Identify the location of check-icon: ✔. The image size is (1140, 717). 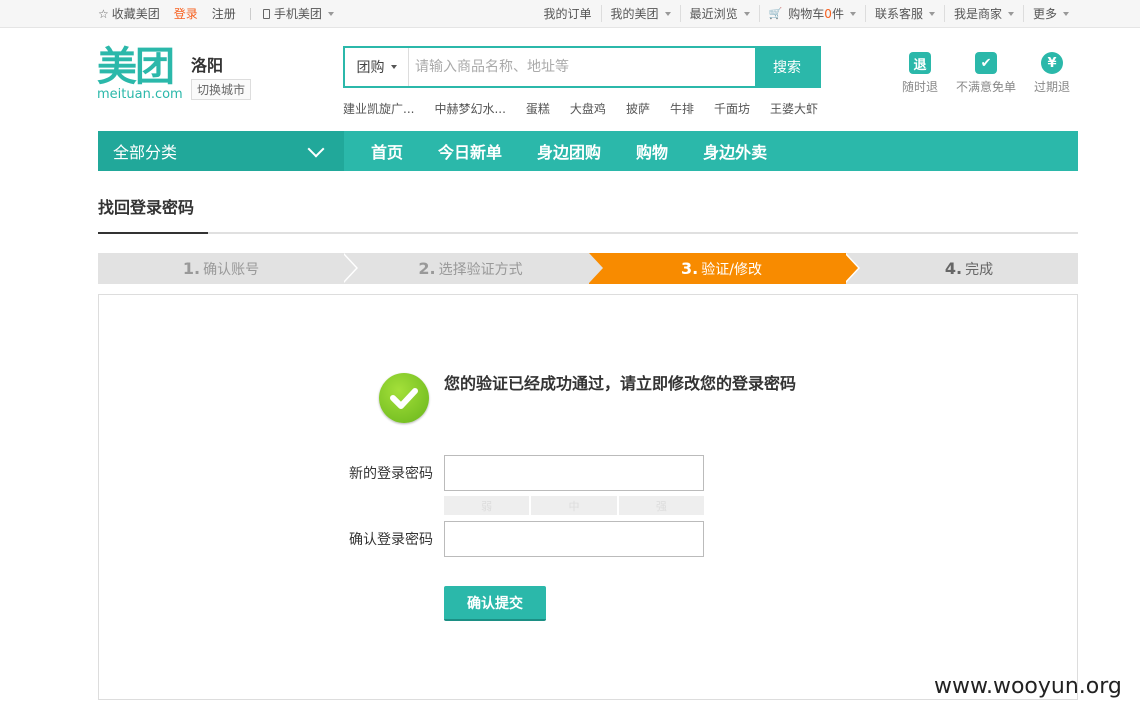
(986, 63).